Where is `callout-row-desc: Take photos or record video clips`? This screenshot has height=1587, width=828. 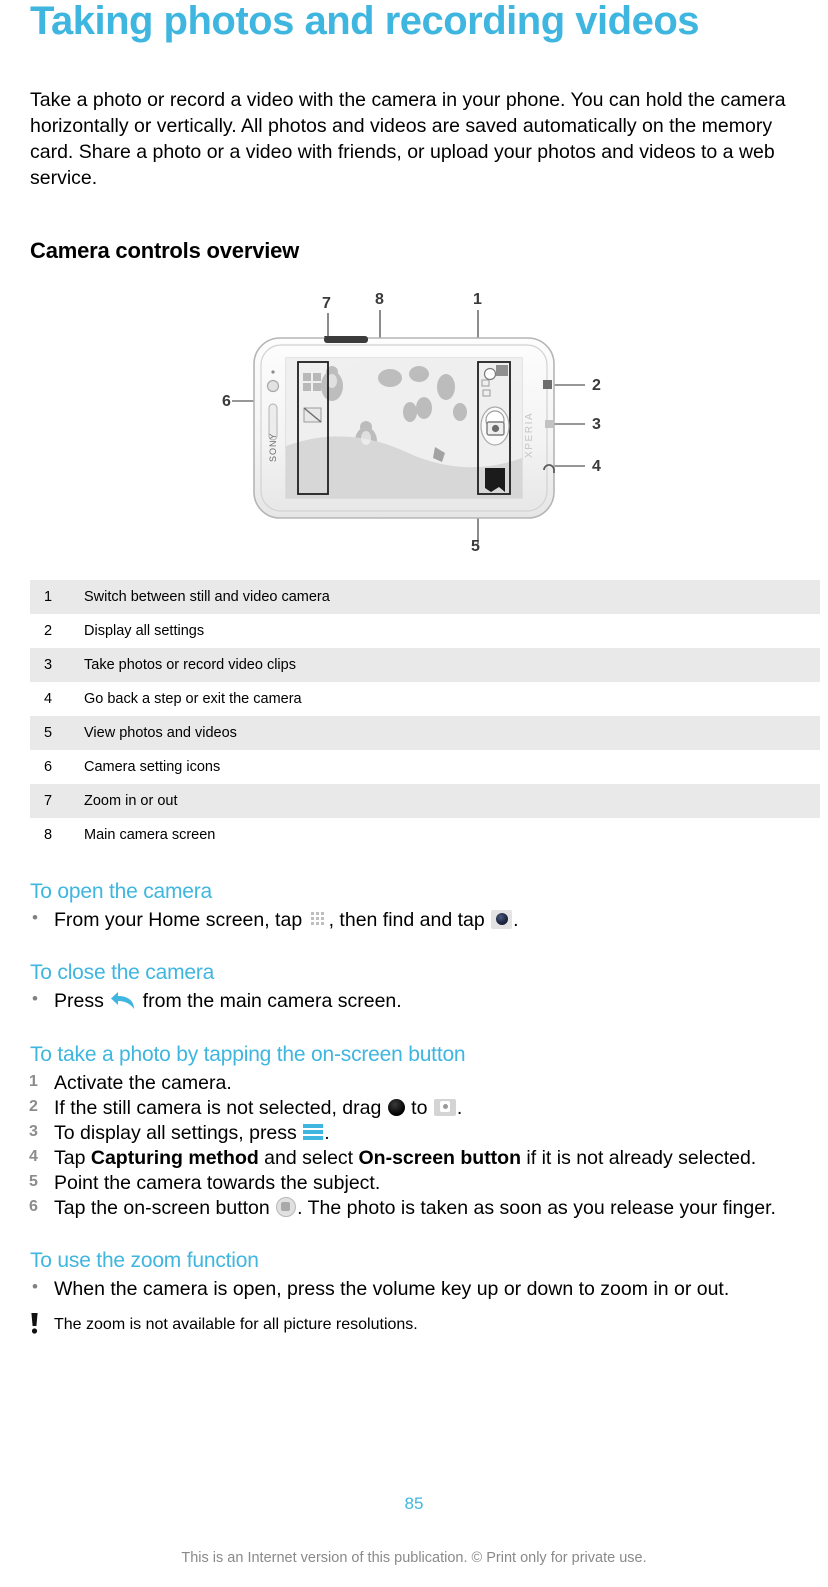
callout-row-desc: Take photos or record video clips is located at coordinates (190, 664).